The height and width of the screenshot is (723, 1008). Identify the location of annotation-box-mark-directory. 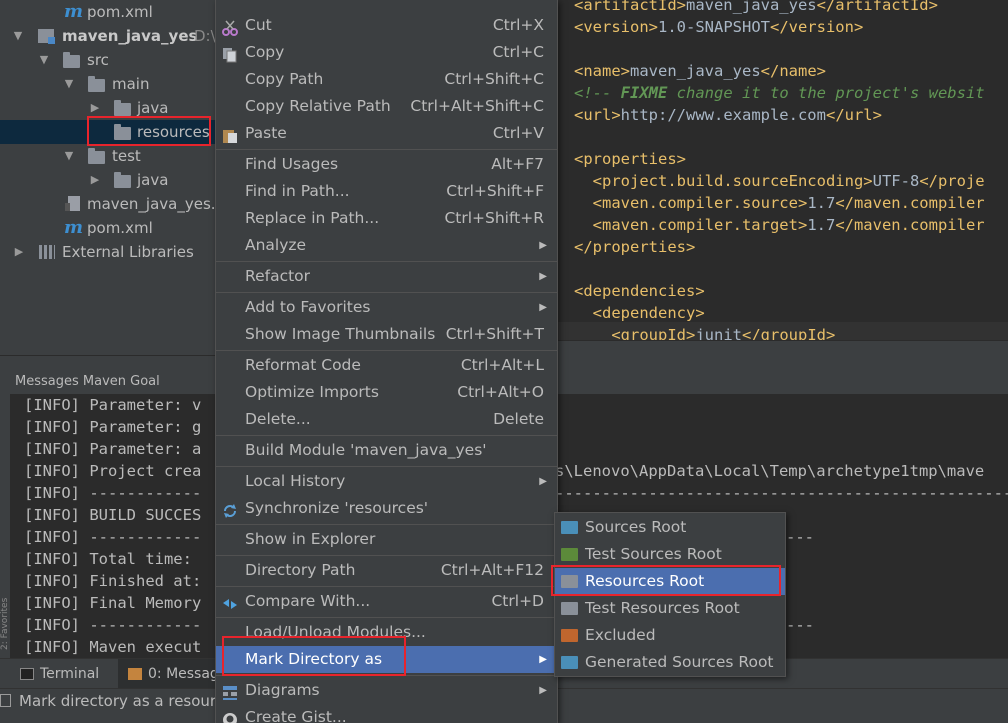
(314, 656).